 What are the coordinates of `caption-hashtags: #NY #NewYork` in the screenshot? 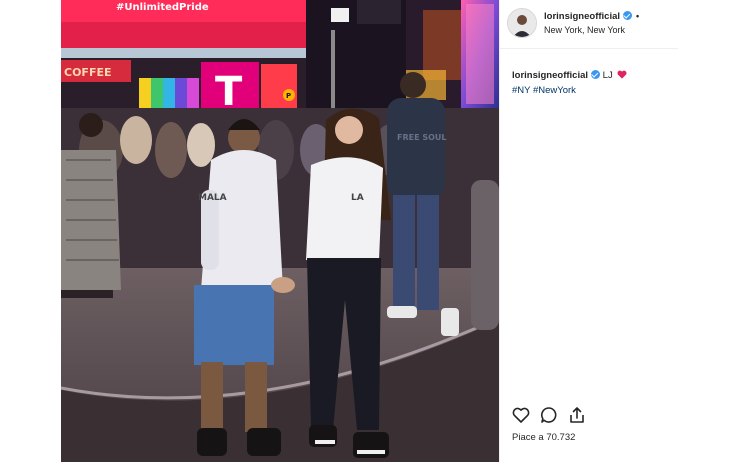 It's located at (593, 90).